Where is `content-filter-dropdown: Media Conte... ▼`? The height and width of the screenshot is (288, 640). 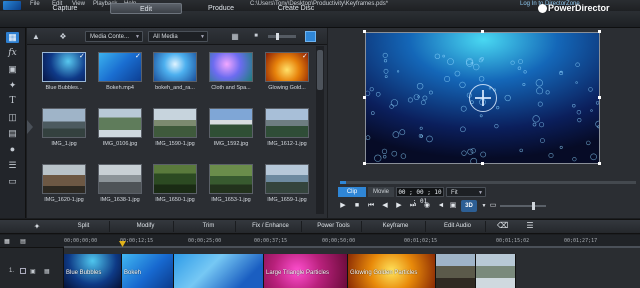 content-filter-dropdown: Media Conte... ▼ is located at coordinates (114, 36).